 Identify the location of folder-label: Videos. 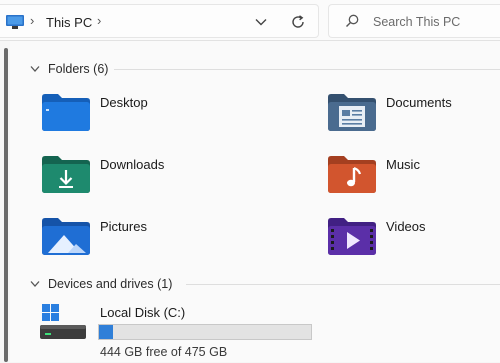
(406, 226).